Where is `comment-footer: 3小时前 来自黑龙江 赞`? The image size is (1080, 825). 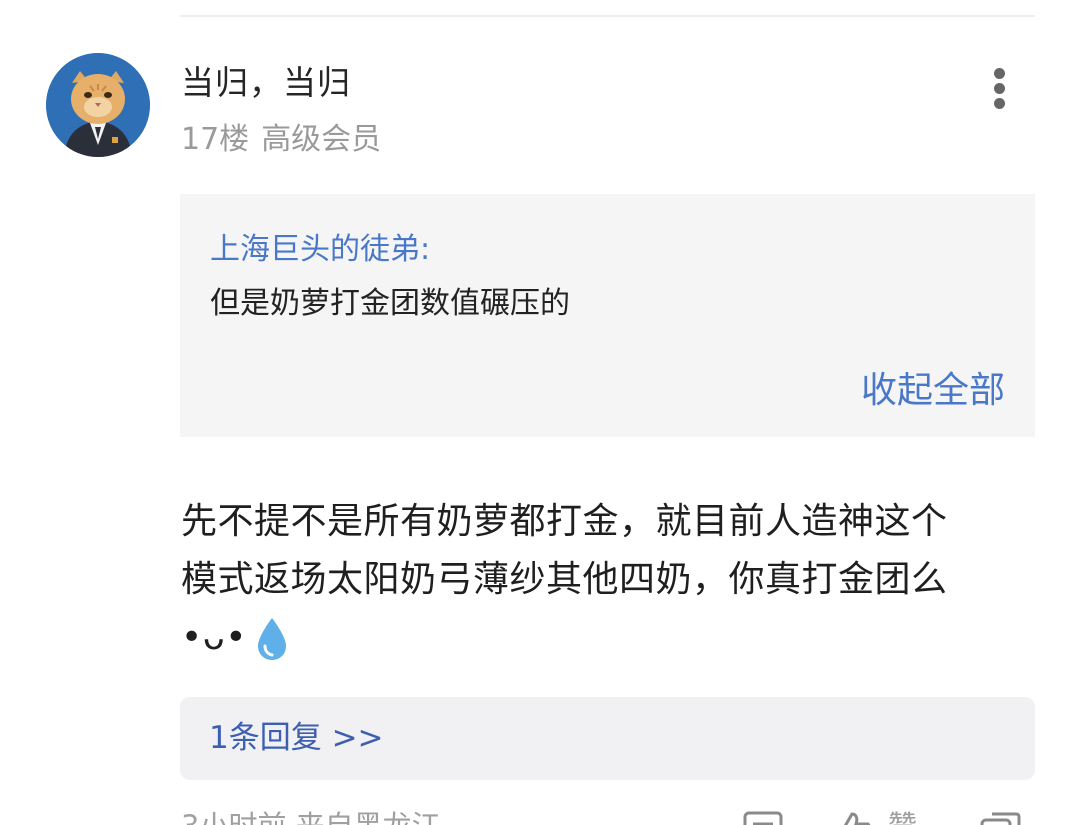
comment-footer: 3小时前 来自黑龙江 赞 is located at coordinates (540, 815).